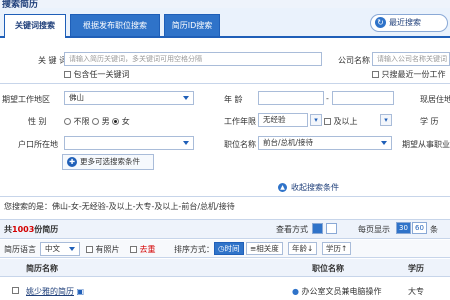 The height and width of the screenshot is (300, 450). Describe the element at coordinates (67, 121) in the screenshot. I see `gender-any-radio` at that location.